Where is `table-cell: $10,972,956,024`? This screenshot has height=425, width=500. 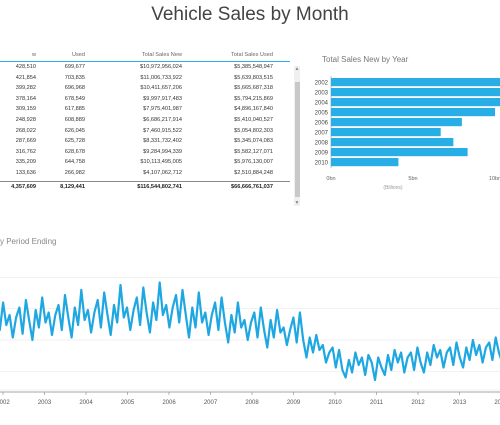
table-cell: $10,972,956,024 is located at coordinates (161, 67).